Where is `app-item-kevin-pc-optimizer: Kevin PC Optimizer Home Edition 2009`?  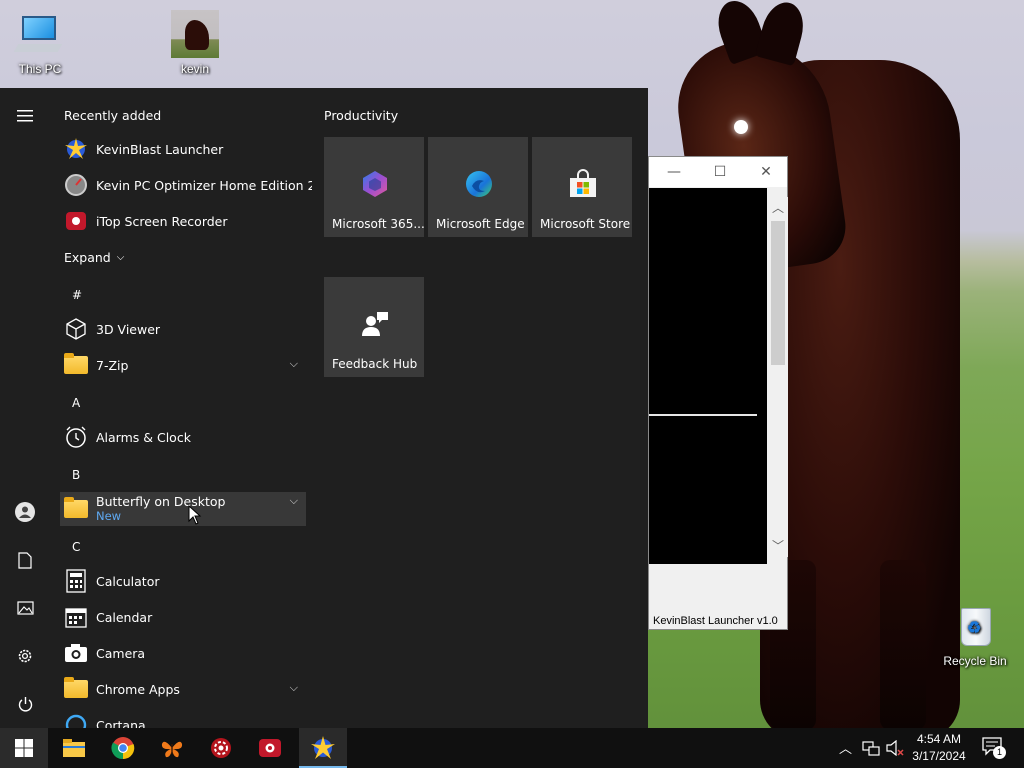 app-item-kevin-pc-optimizer: Kevin PC Optimizer Home Edition 2009 is located at coordinates (186, 185).